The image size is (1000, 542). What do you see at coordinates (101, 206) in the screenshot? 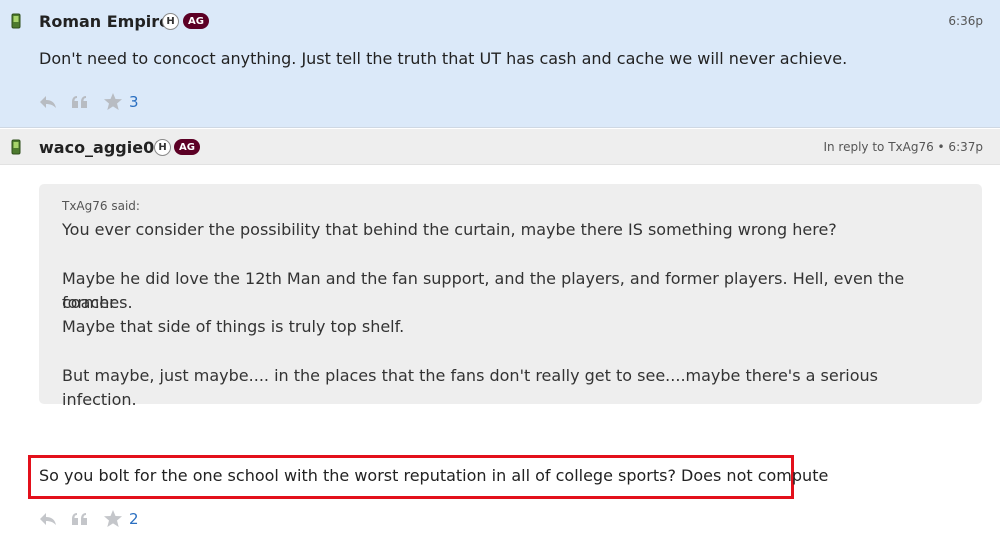
I see `quote-author: TxAg76 said:` at bounding box center [101, 206].